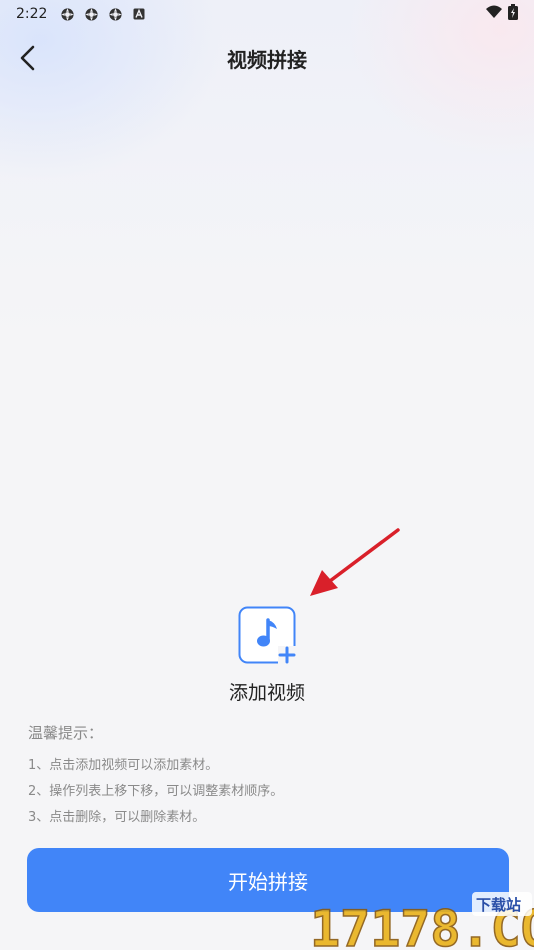  I want to click on tip-item: 1、点击添加视频可以添加素材。, so click(123, 765).